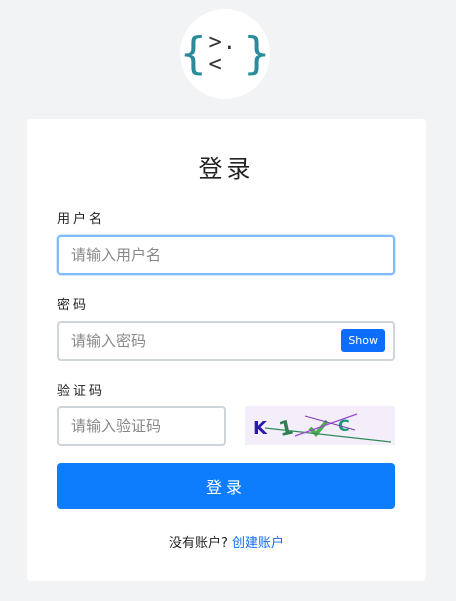 This screenshot has width=456, height=601. Describe the element at coordinates (257, 53) in the screenshot. I see `logo-right-brace: }` at that location.